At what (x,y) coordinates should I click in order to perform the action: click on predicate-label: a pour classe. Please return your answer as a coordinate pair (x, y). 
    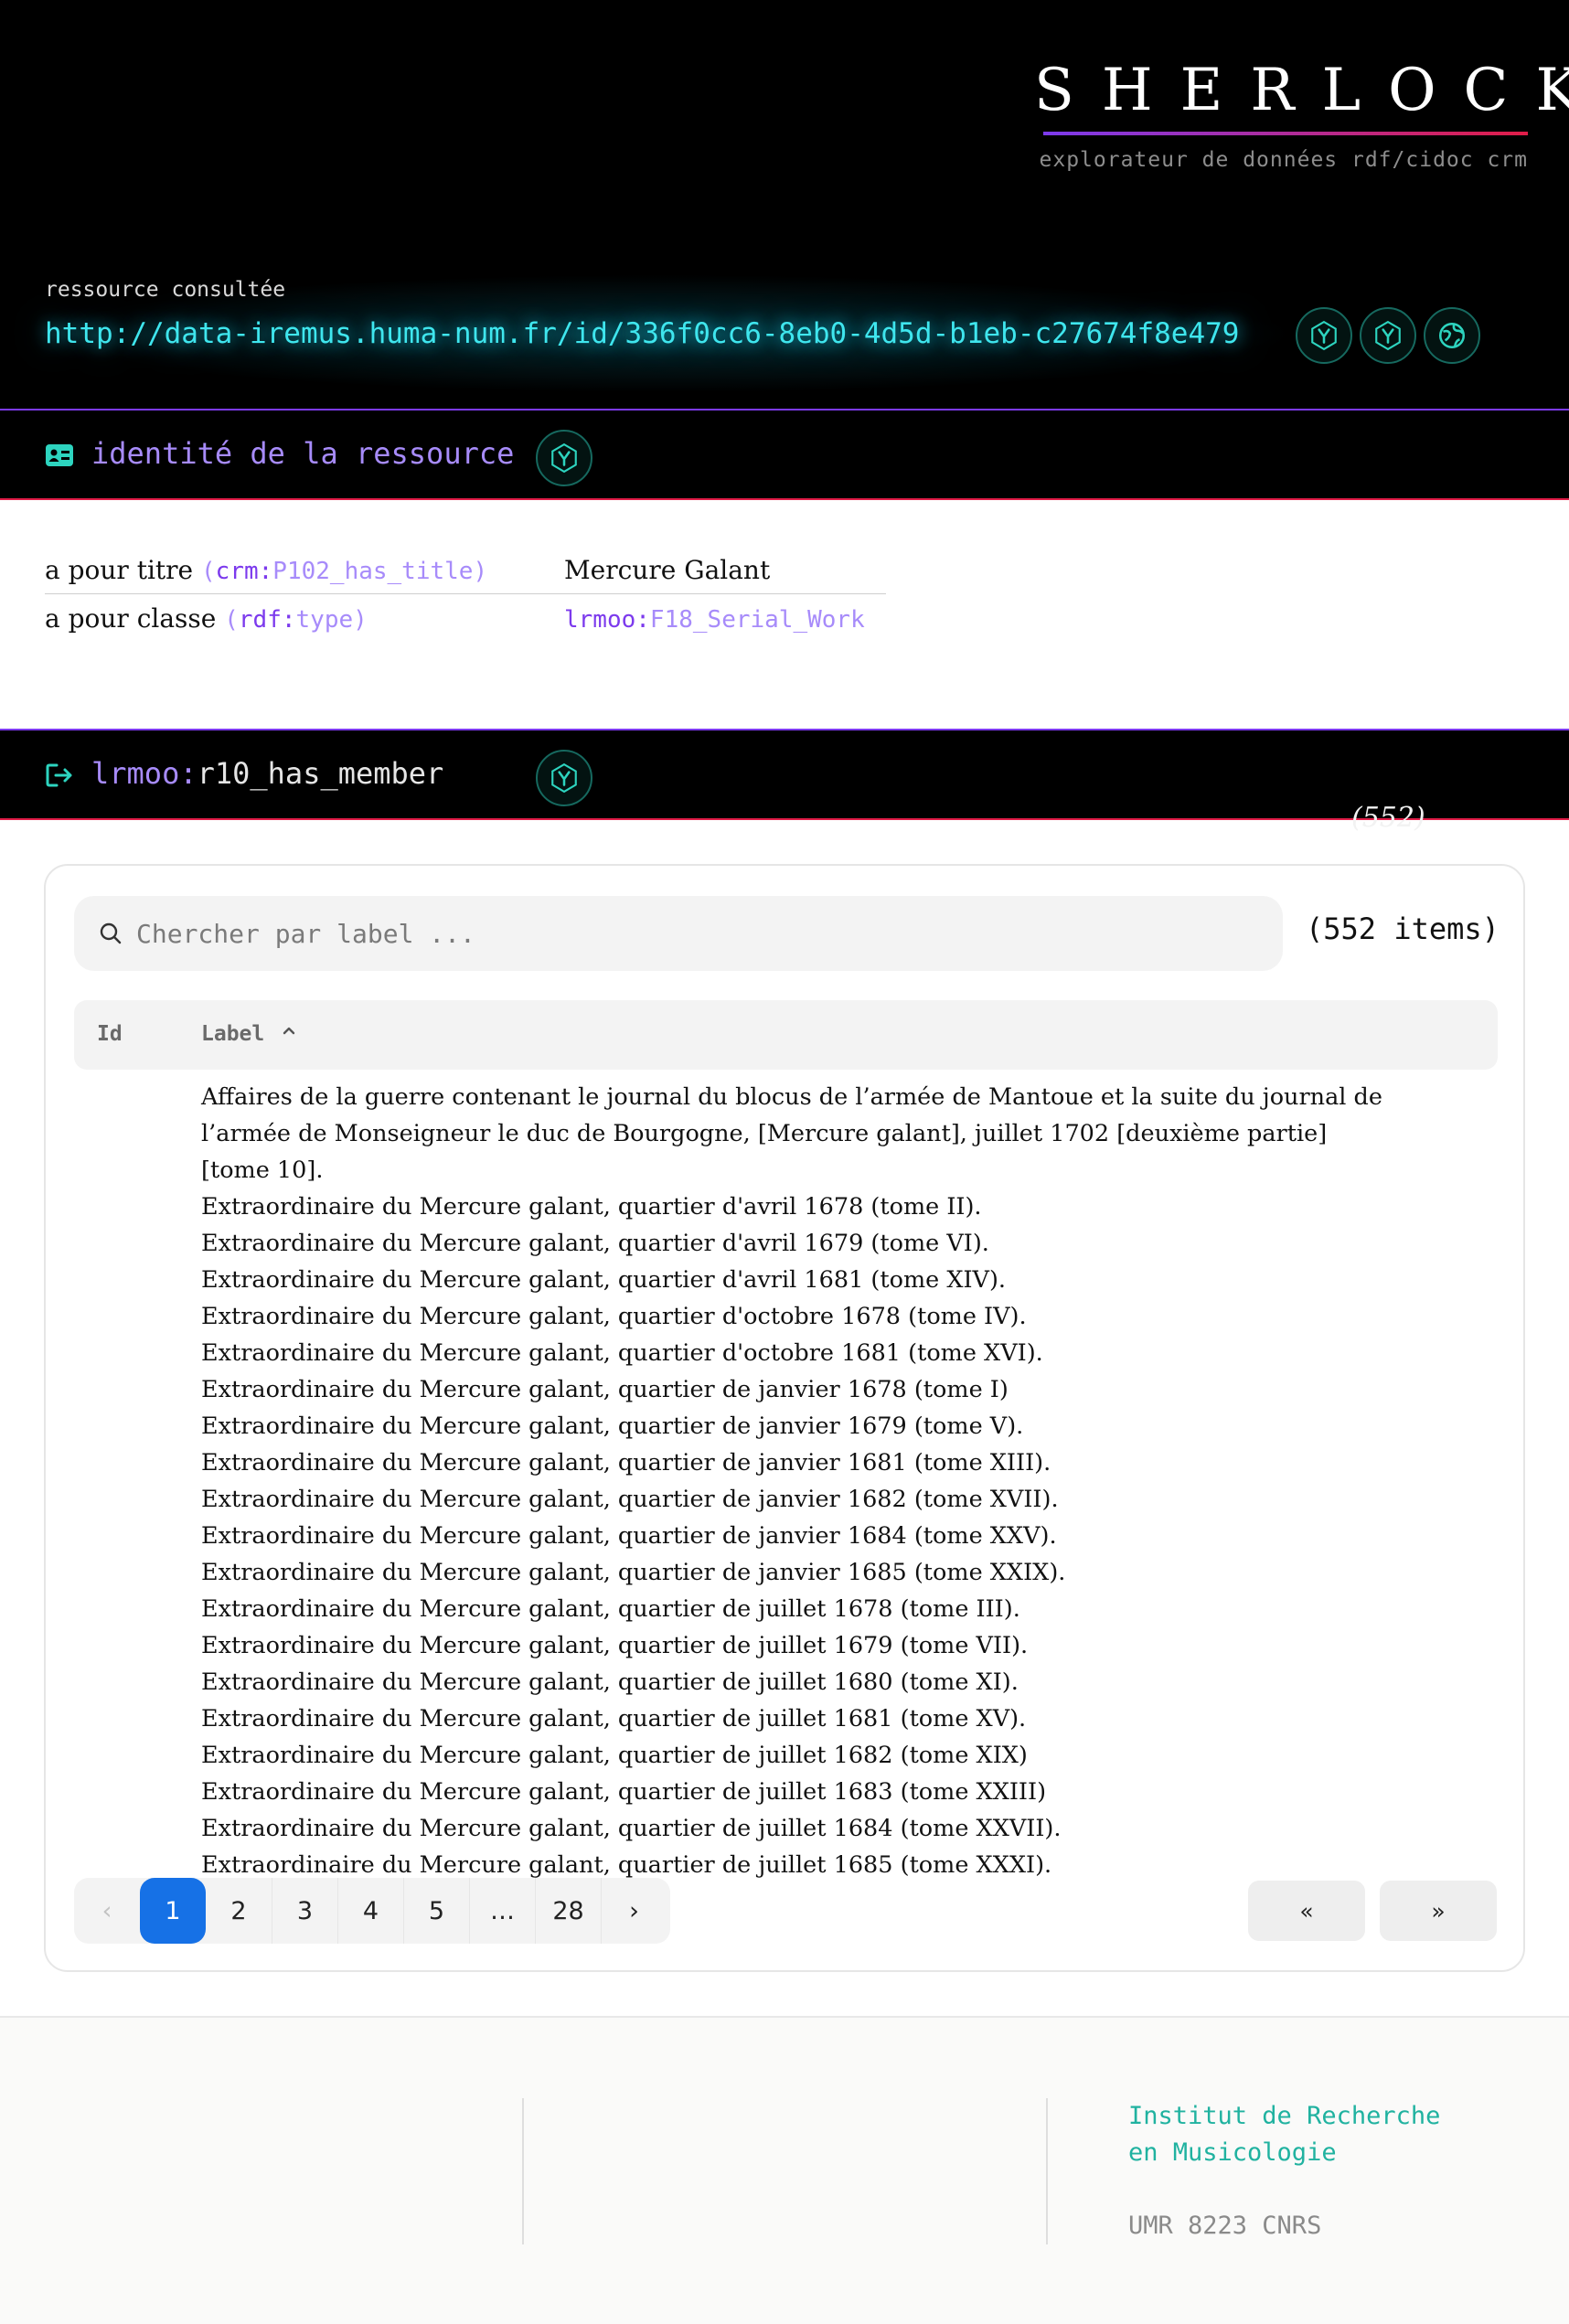
    Looking at the image, I should click on (131, 618).